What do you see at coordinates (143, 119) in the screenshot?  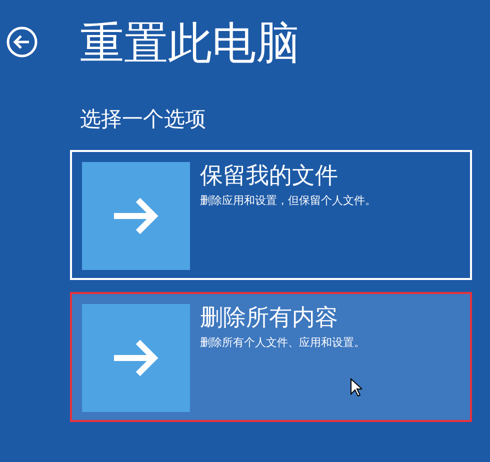 I see `subtitle: 选择一个选项` at bounding box center [143, 119].